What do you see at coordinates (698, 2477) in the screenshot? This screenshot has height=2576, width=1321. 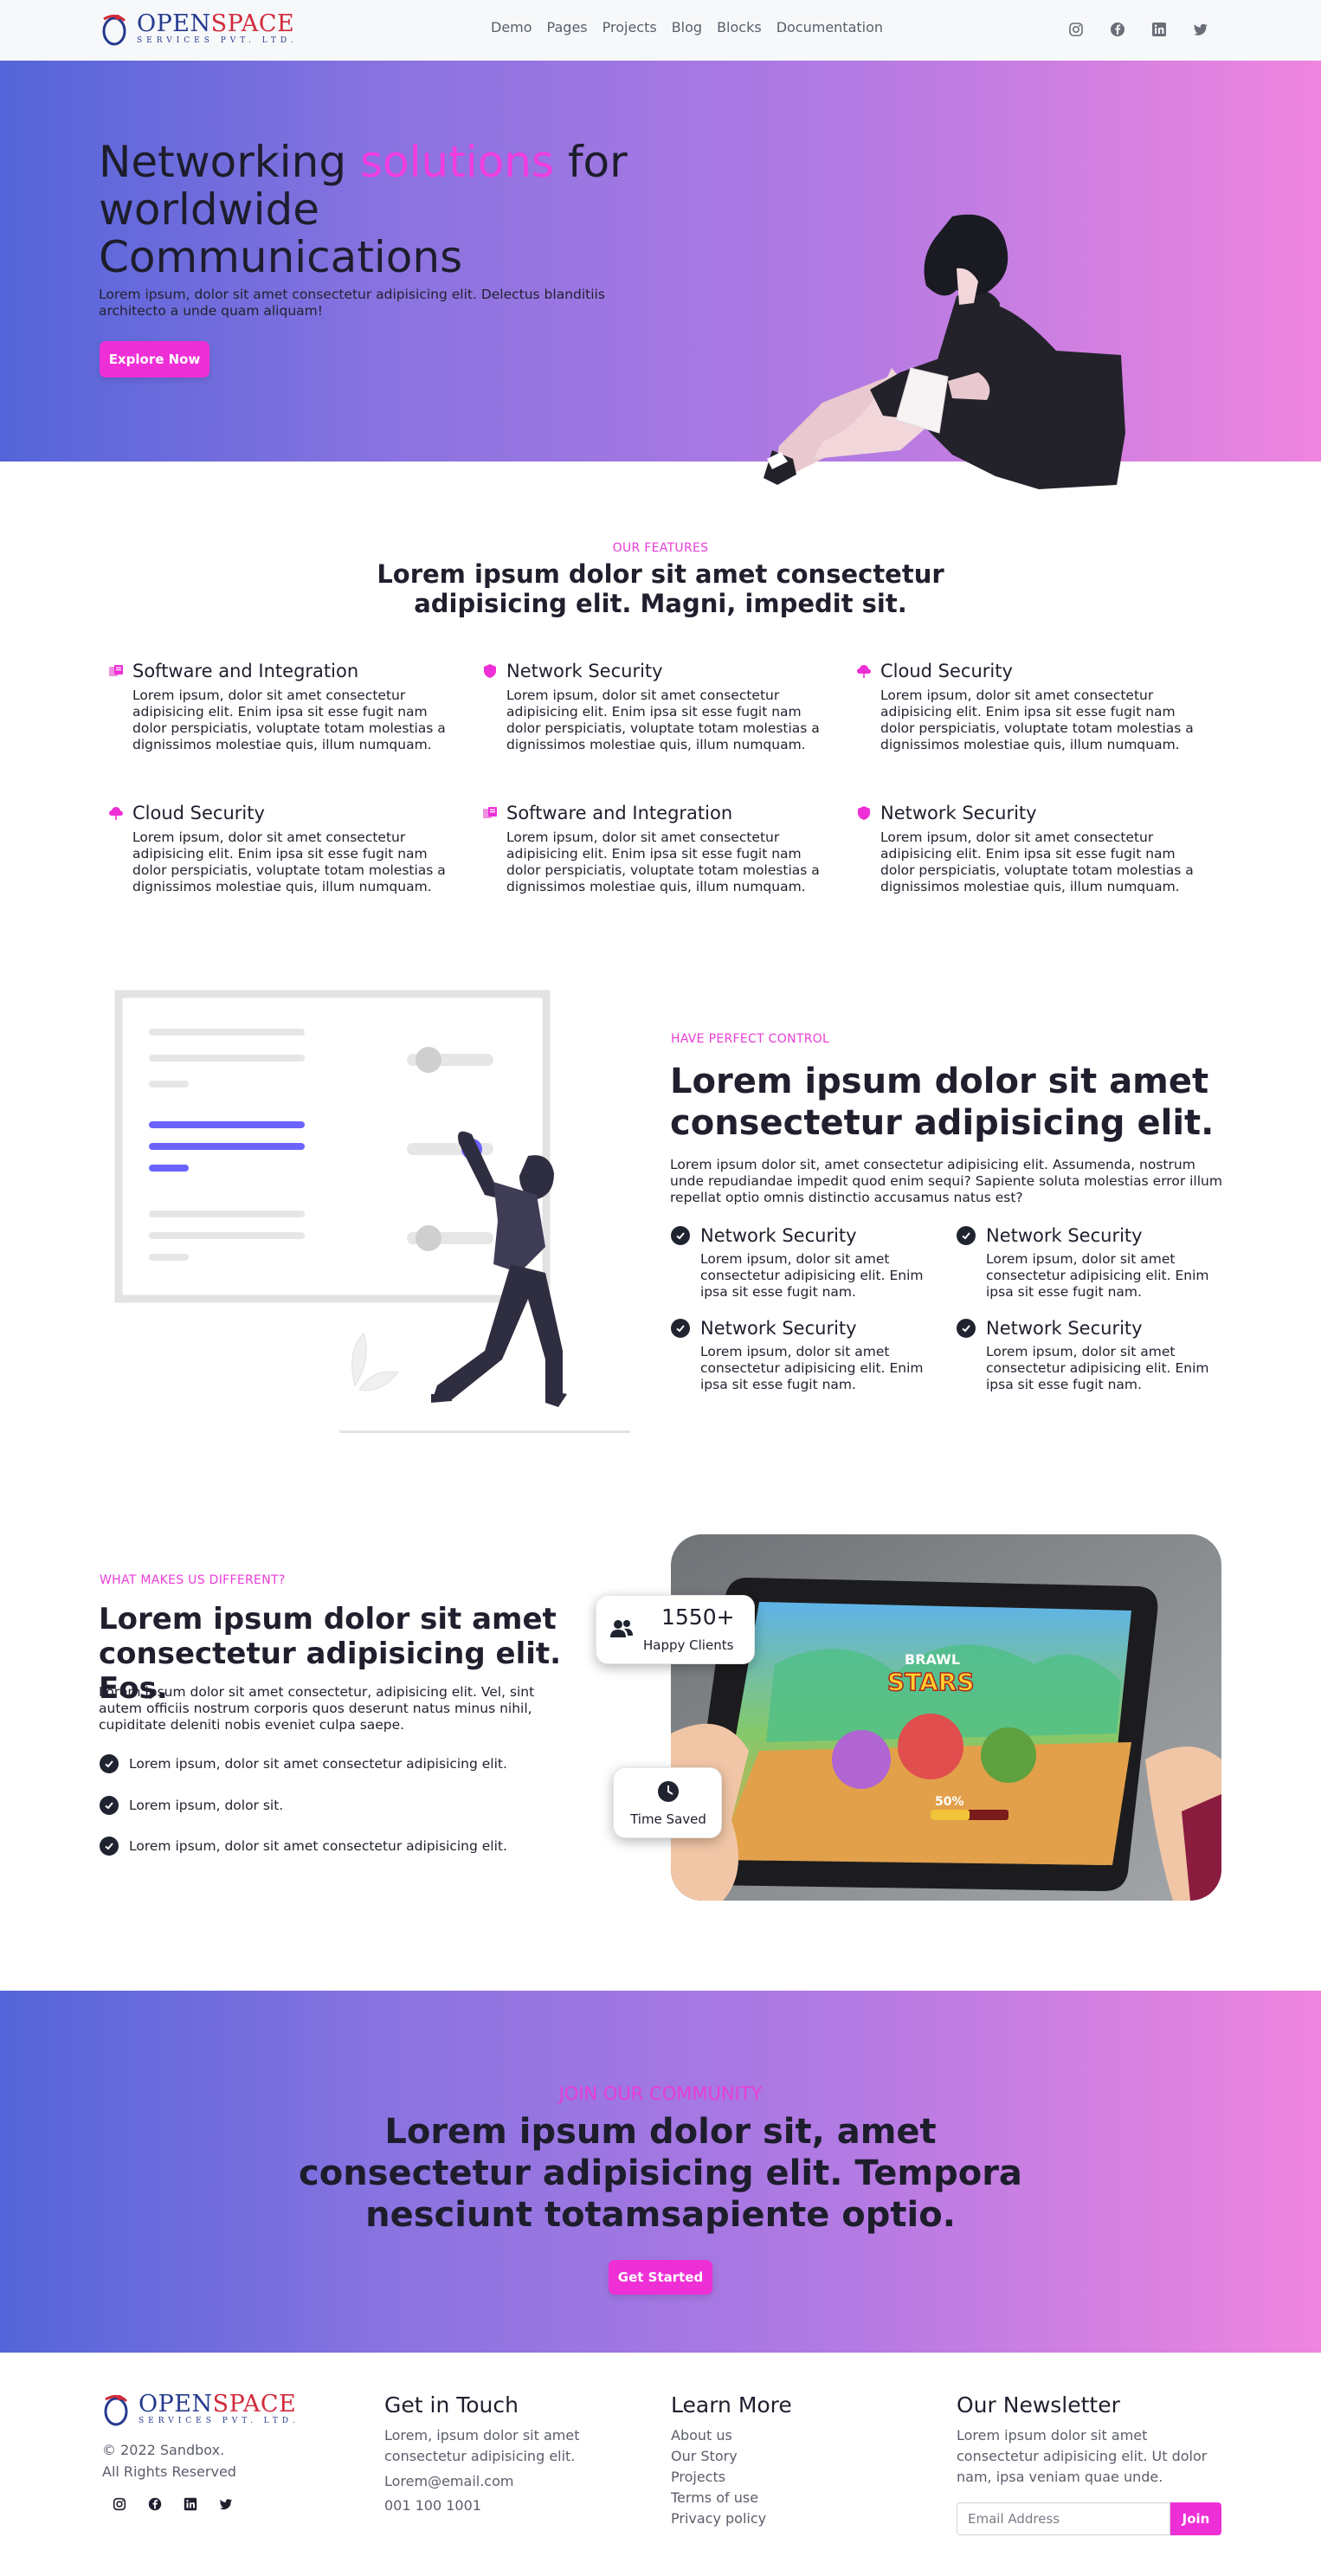 I see `footer-link-projects: Projects` at bounding box center [698, 2477].